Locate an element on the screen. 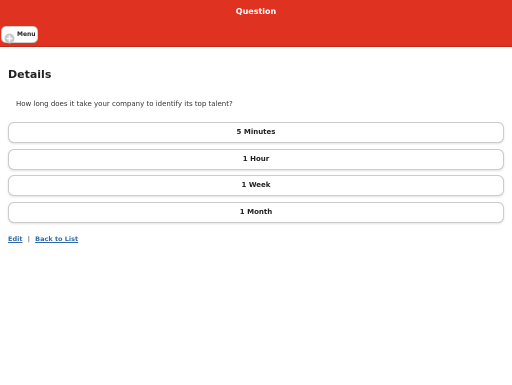 Image resolution: width=512 pixels, height=385 pixels. header-title: Question is located at coordinates (256, 11).